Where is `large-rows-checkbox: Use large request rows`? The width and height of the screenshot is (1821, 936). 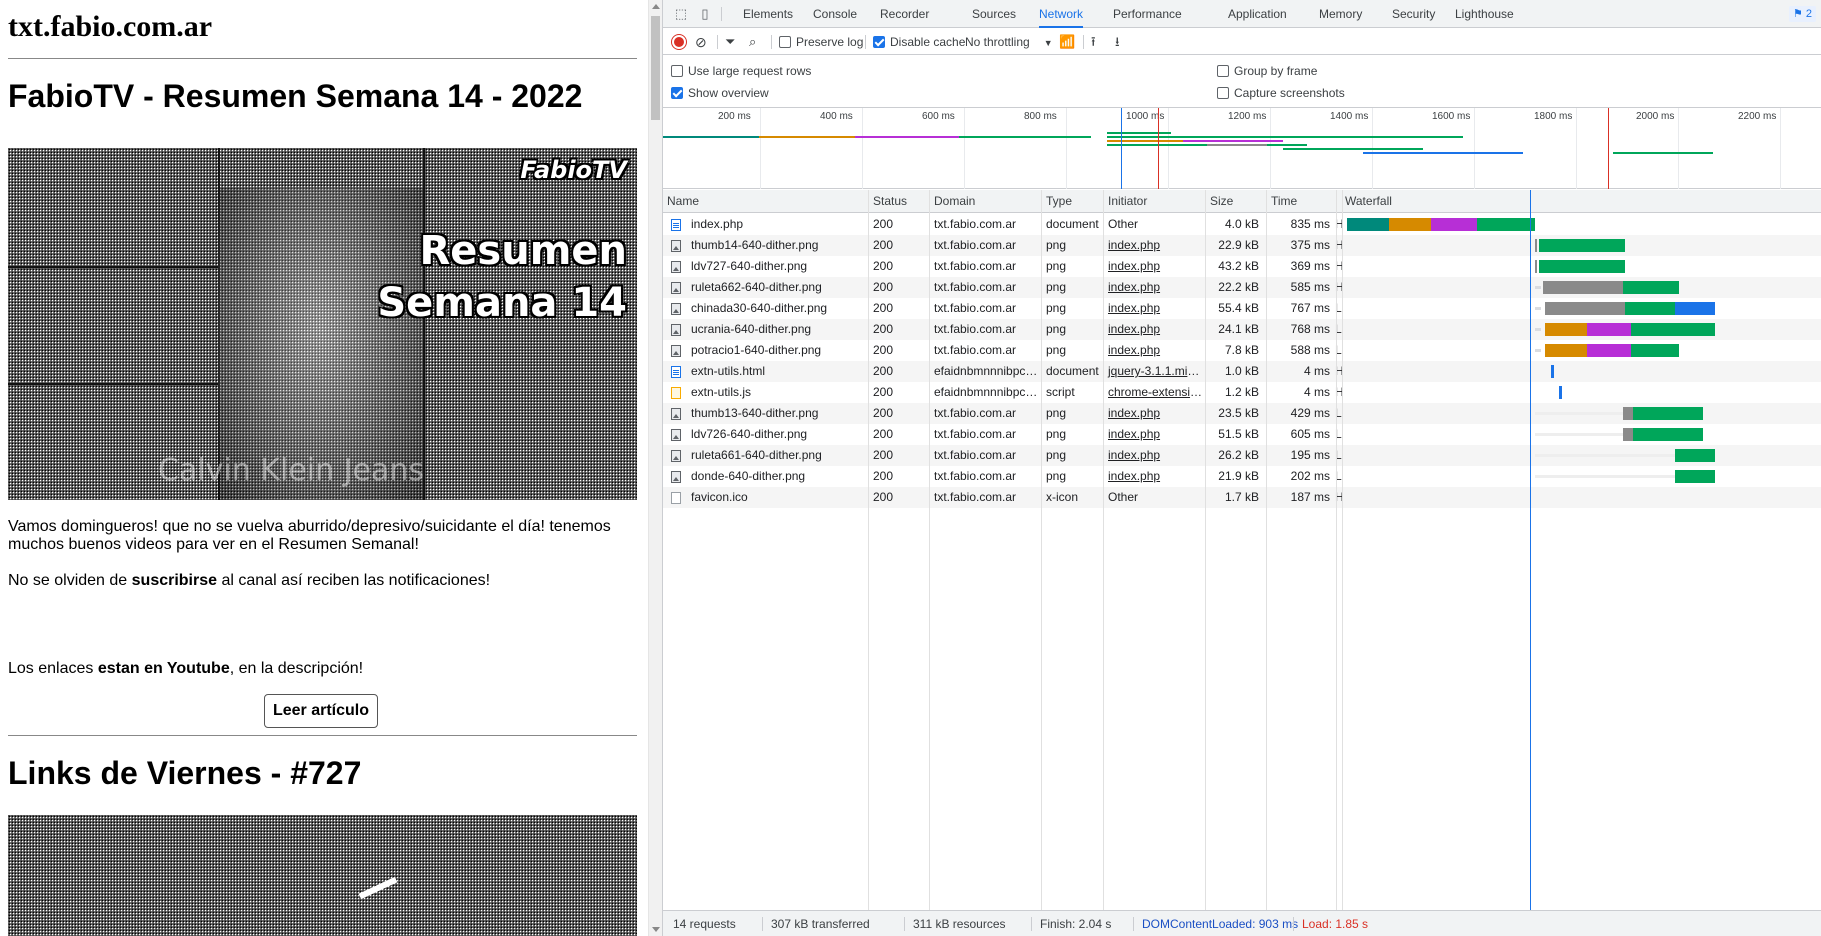 large-rows-checkbox: Use large request rows is located at coordinates (741, 71).